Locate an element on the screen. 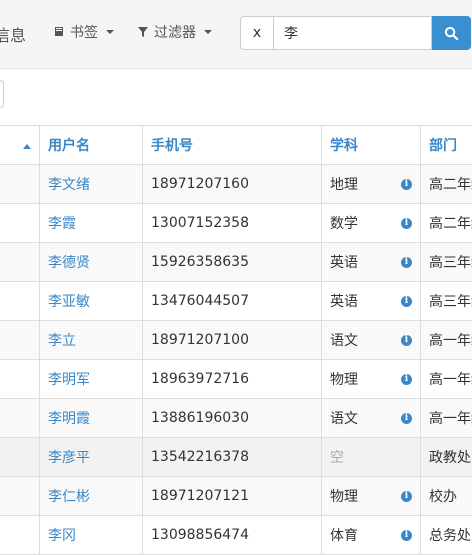 Image resolution: width=472 pixels, height=555 pixels. username-link: 李文绪 is located at coordinates (91, 184).